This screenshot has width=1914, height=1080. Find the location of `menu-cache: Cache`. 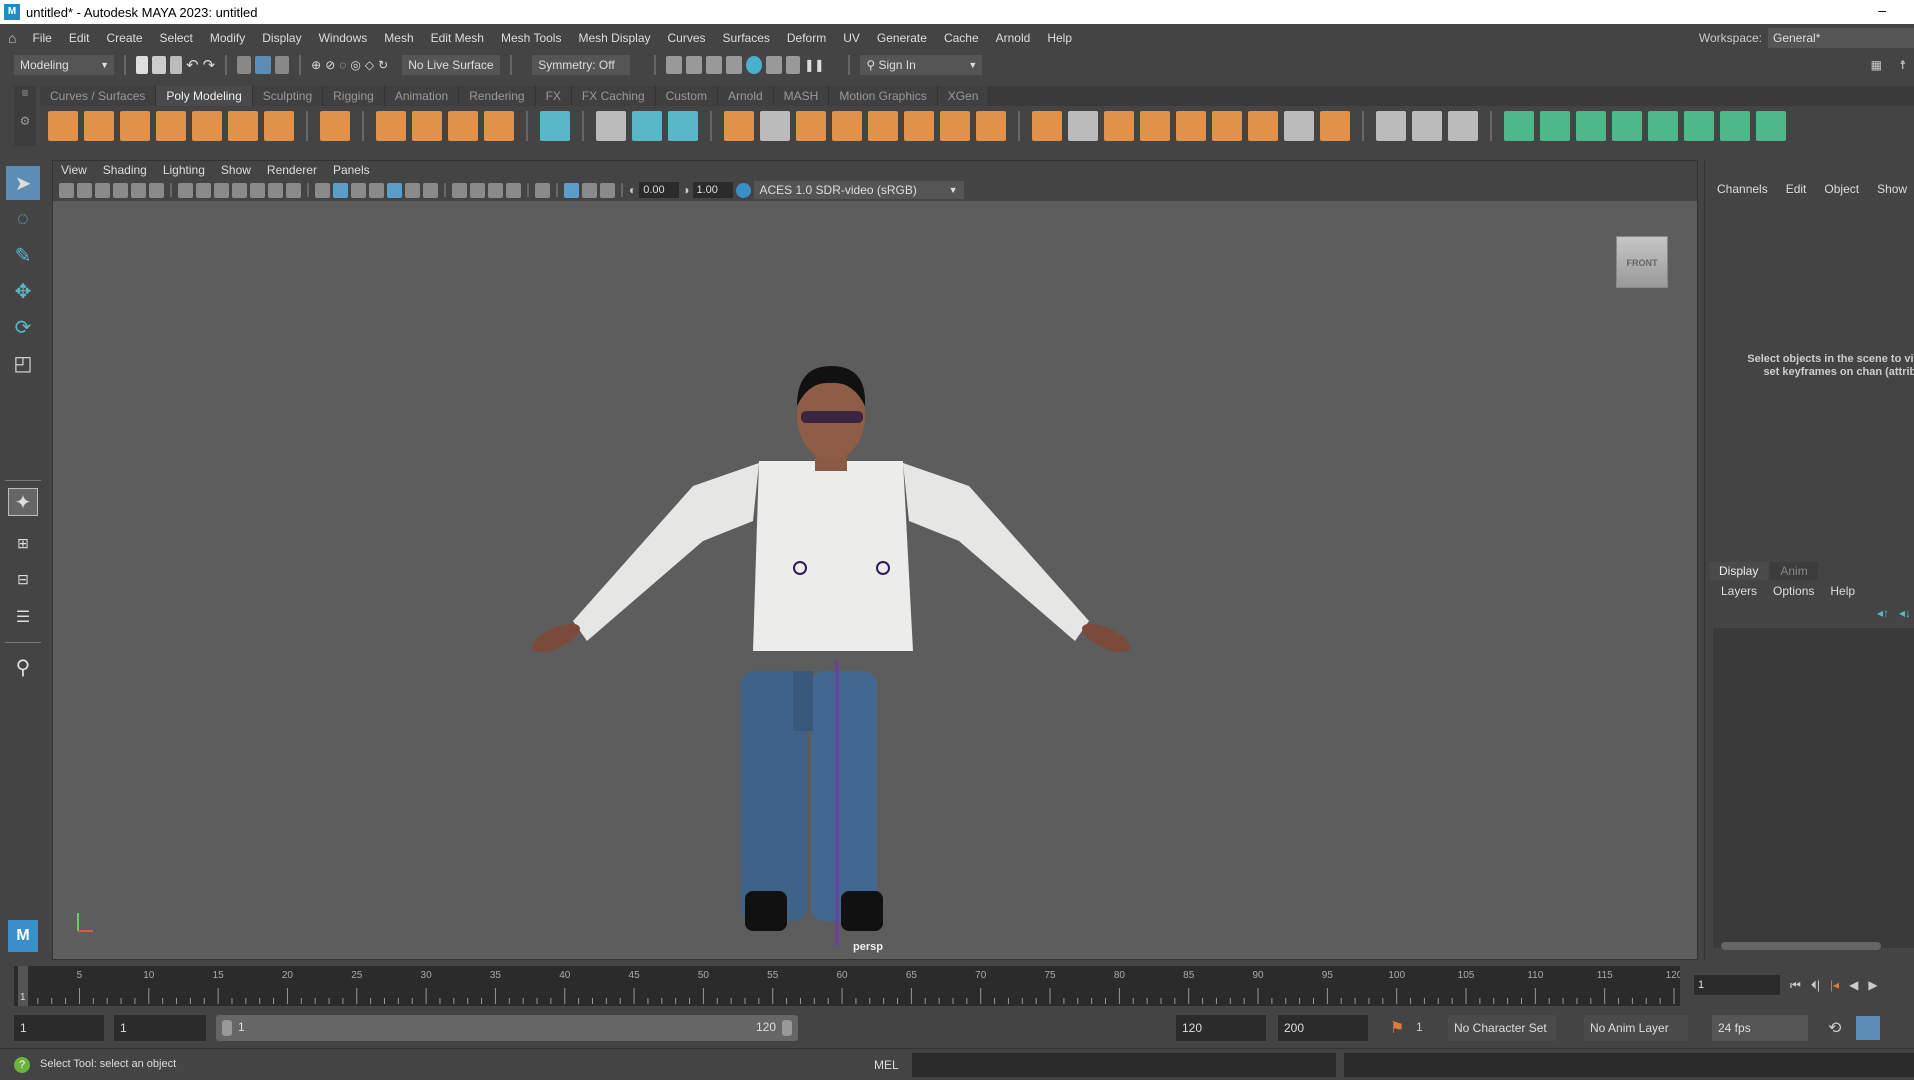

menu-cache: Cache is located at coordinates (961, 38).